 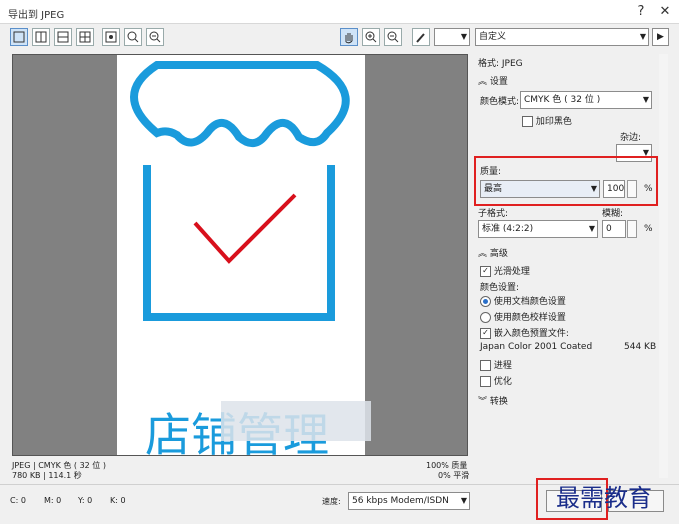 I want to click on quality-value: 最高, so click(x=493, y=189).